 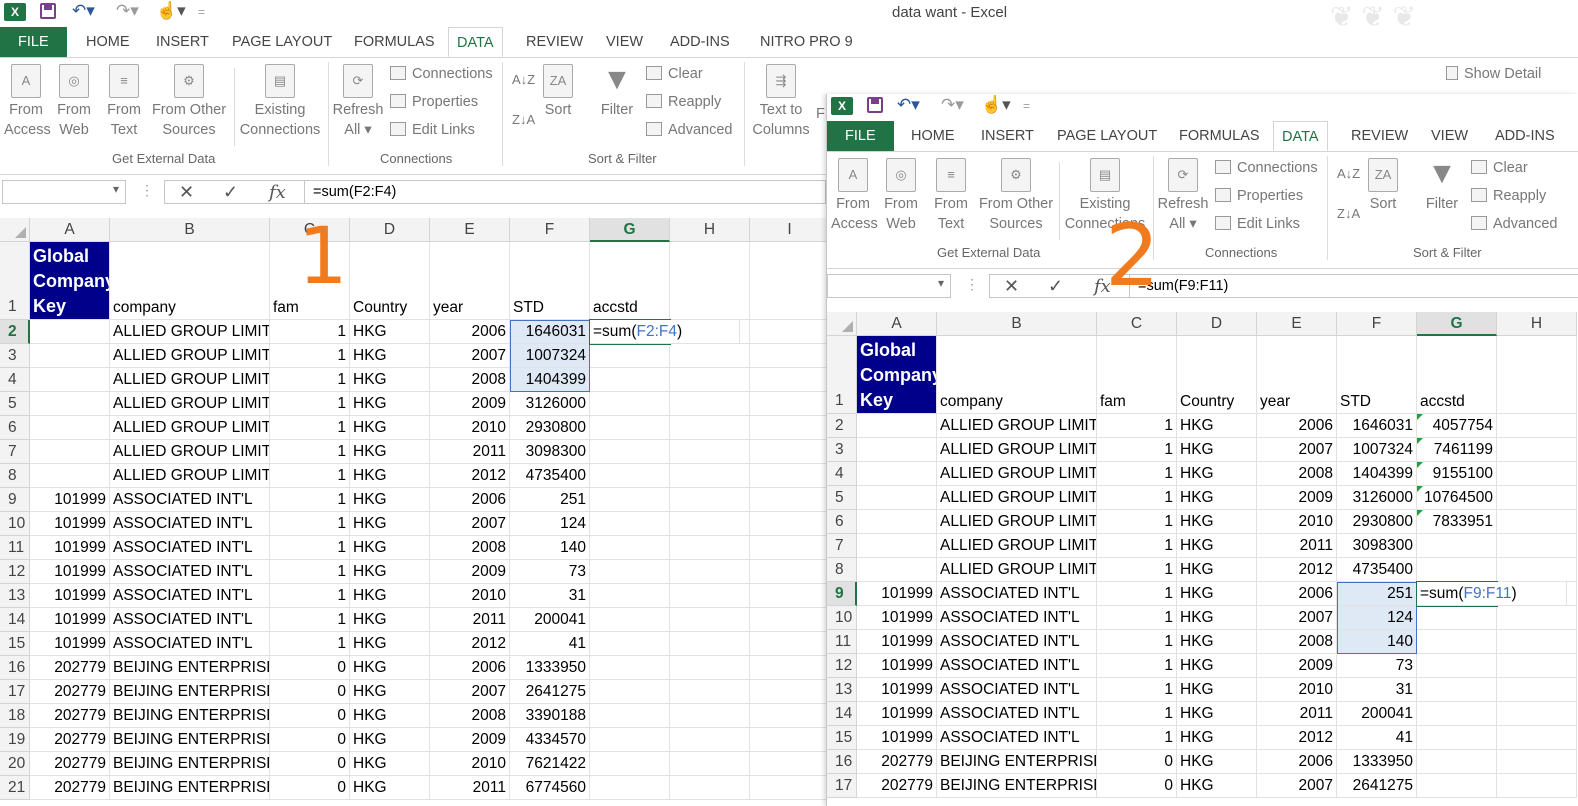 What do you see at coordinates (1183, 196) in the screenshot?
I see `refresh-all-button: ⟳ Refresh All ▾` at bounding box center [1183, 196].